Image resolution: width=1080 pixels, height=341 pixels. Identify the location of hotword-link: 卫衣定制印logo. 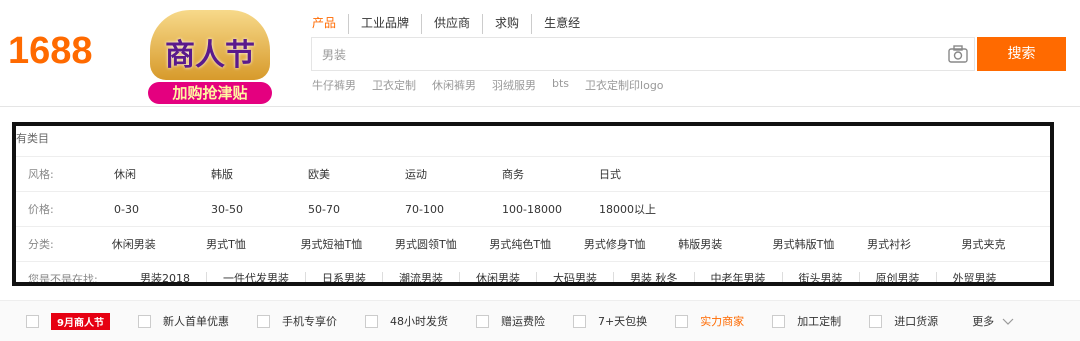
(624, 85).